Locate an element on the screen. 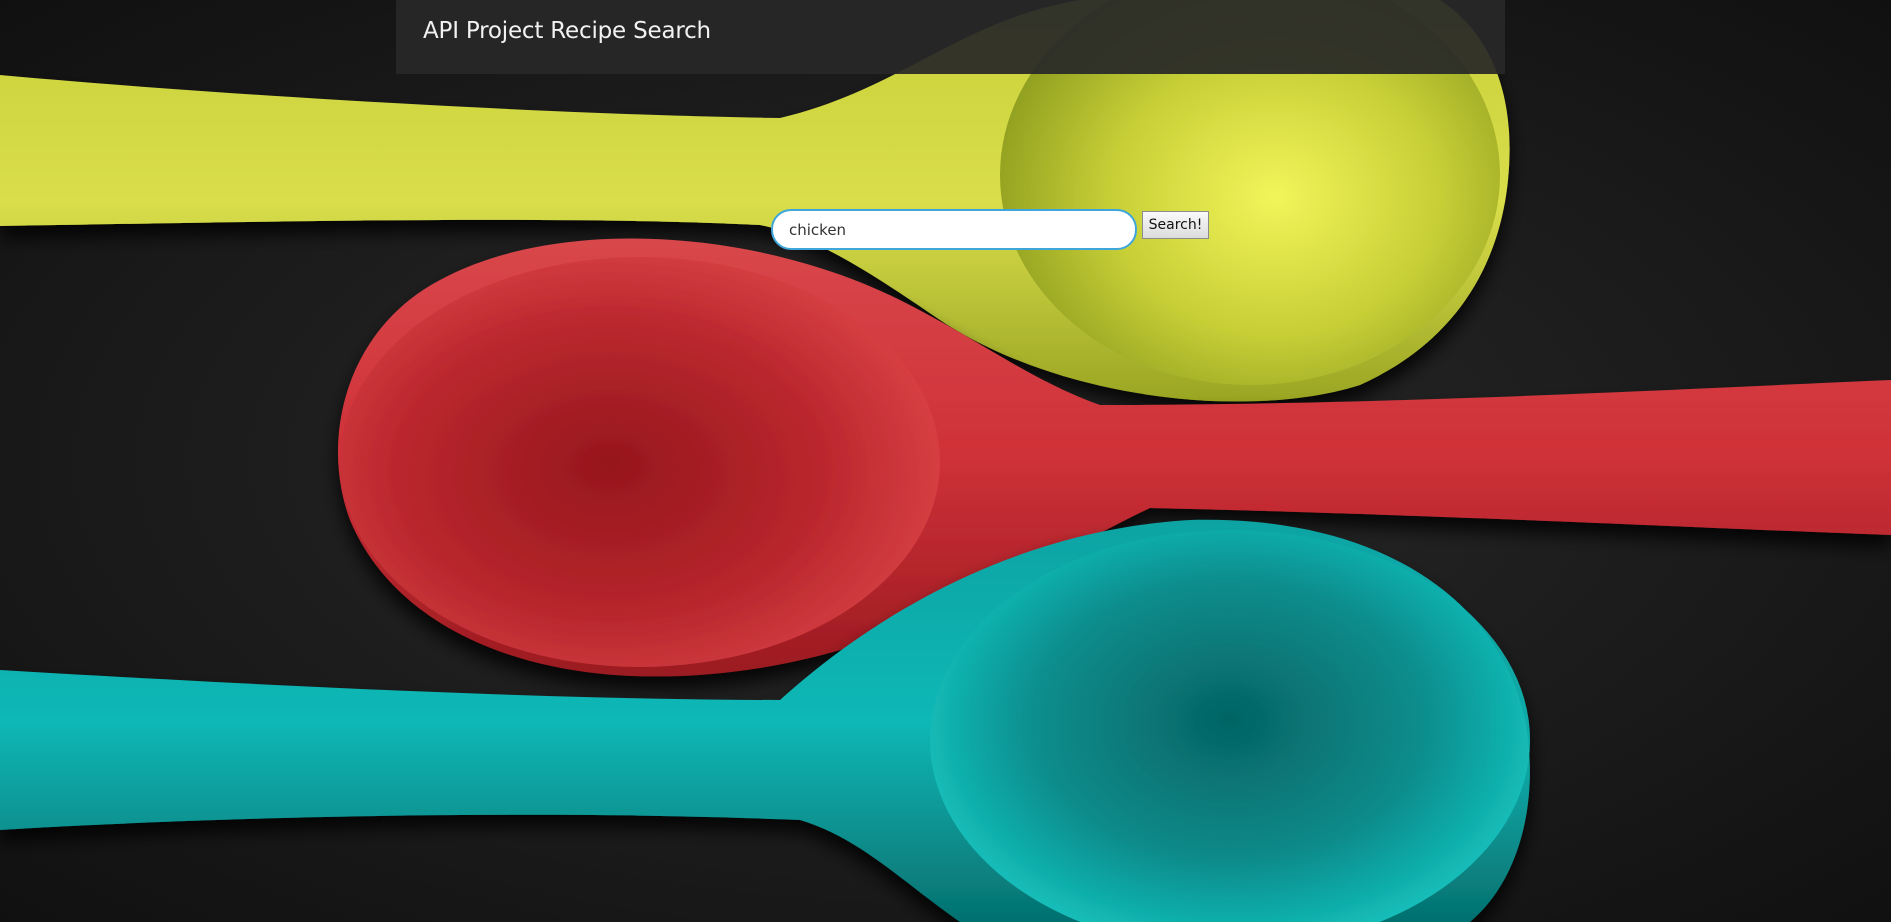 The image size is (1891, 922). navbar: API Project Recipe Search is located at coordinates (950, 37).